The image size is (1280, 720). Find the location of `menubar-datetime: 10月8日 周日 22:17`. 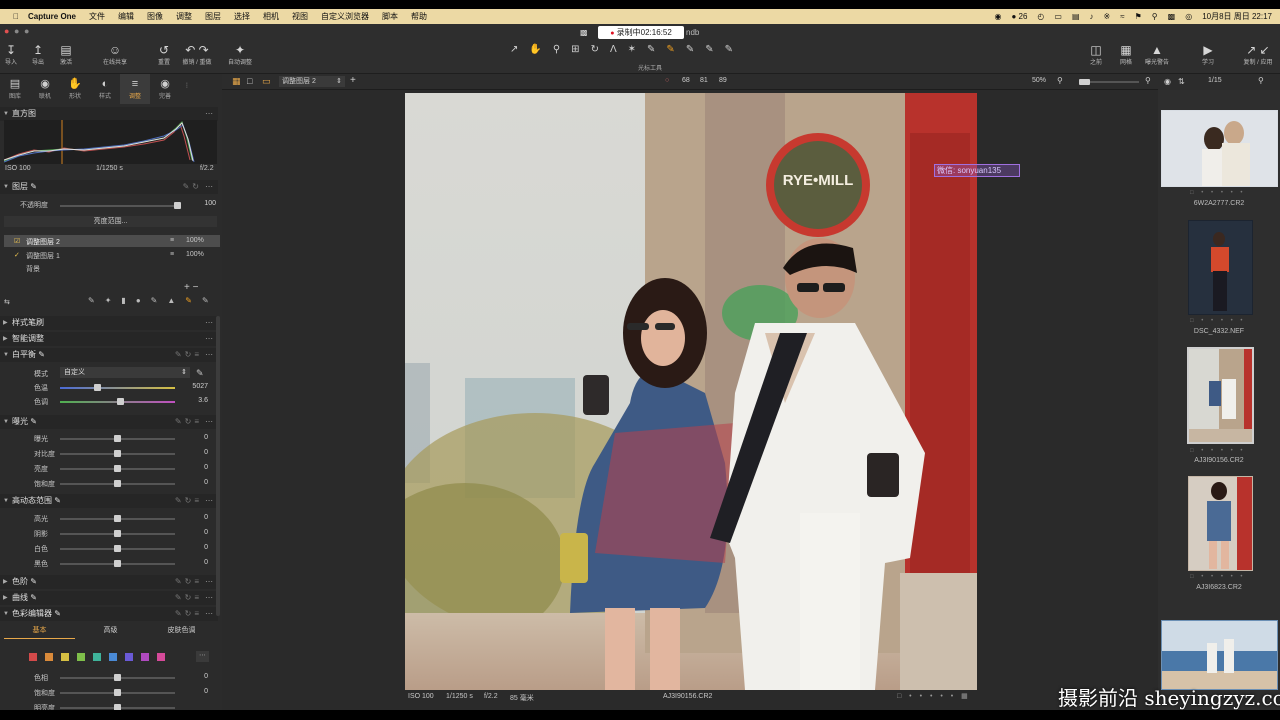

menubar-datetime: 10月8日 周日 22:17 is located at coordinates (1237, 16).